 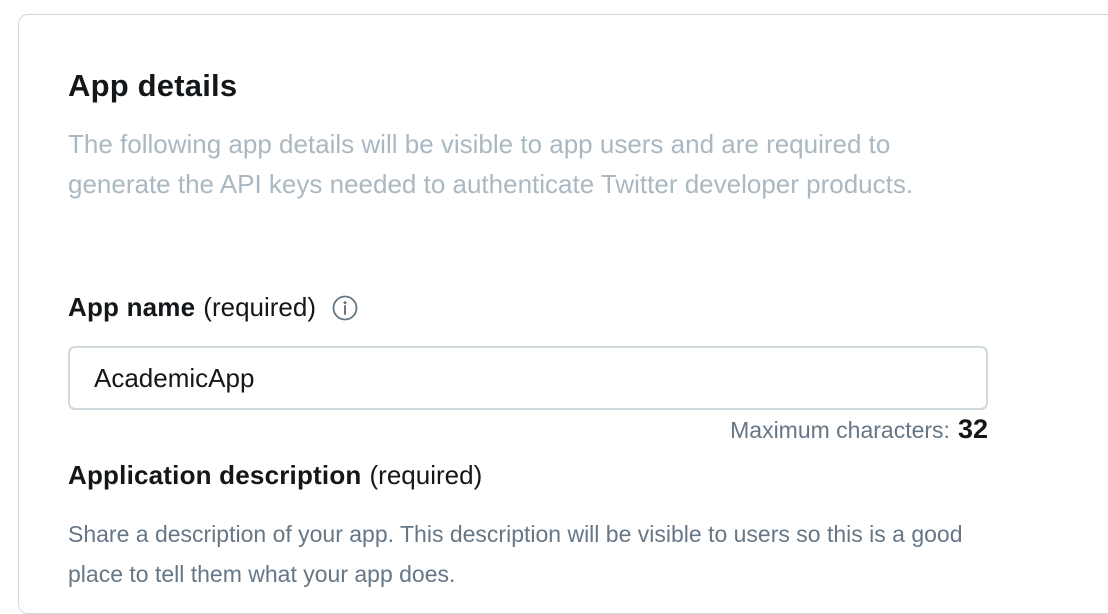 I want to click on app-name-label-text: App name, so click(x=132, y=307).